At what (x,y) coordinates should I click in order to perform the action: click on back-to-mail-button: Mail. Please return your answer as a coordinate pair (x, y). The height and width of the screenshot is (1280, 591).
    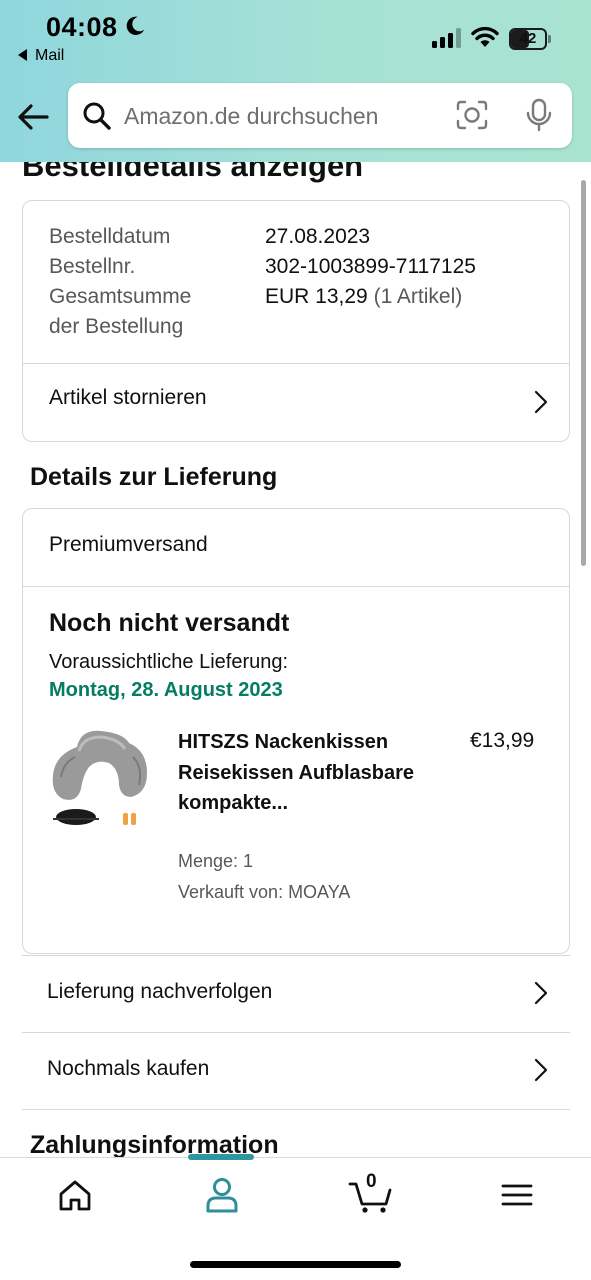
    Looking at the image, I should click on (41, 56).